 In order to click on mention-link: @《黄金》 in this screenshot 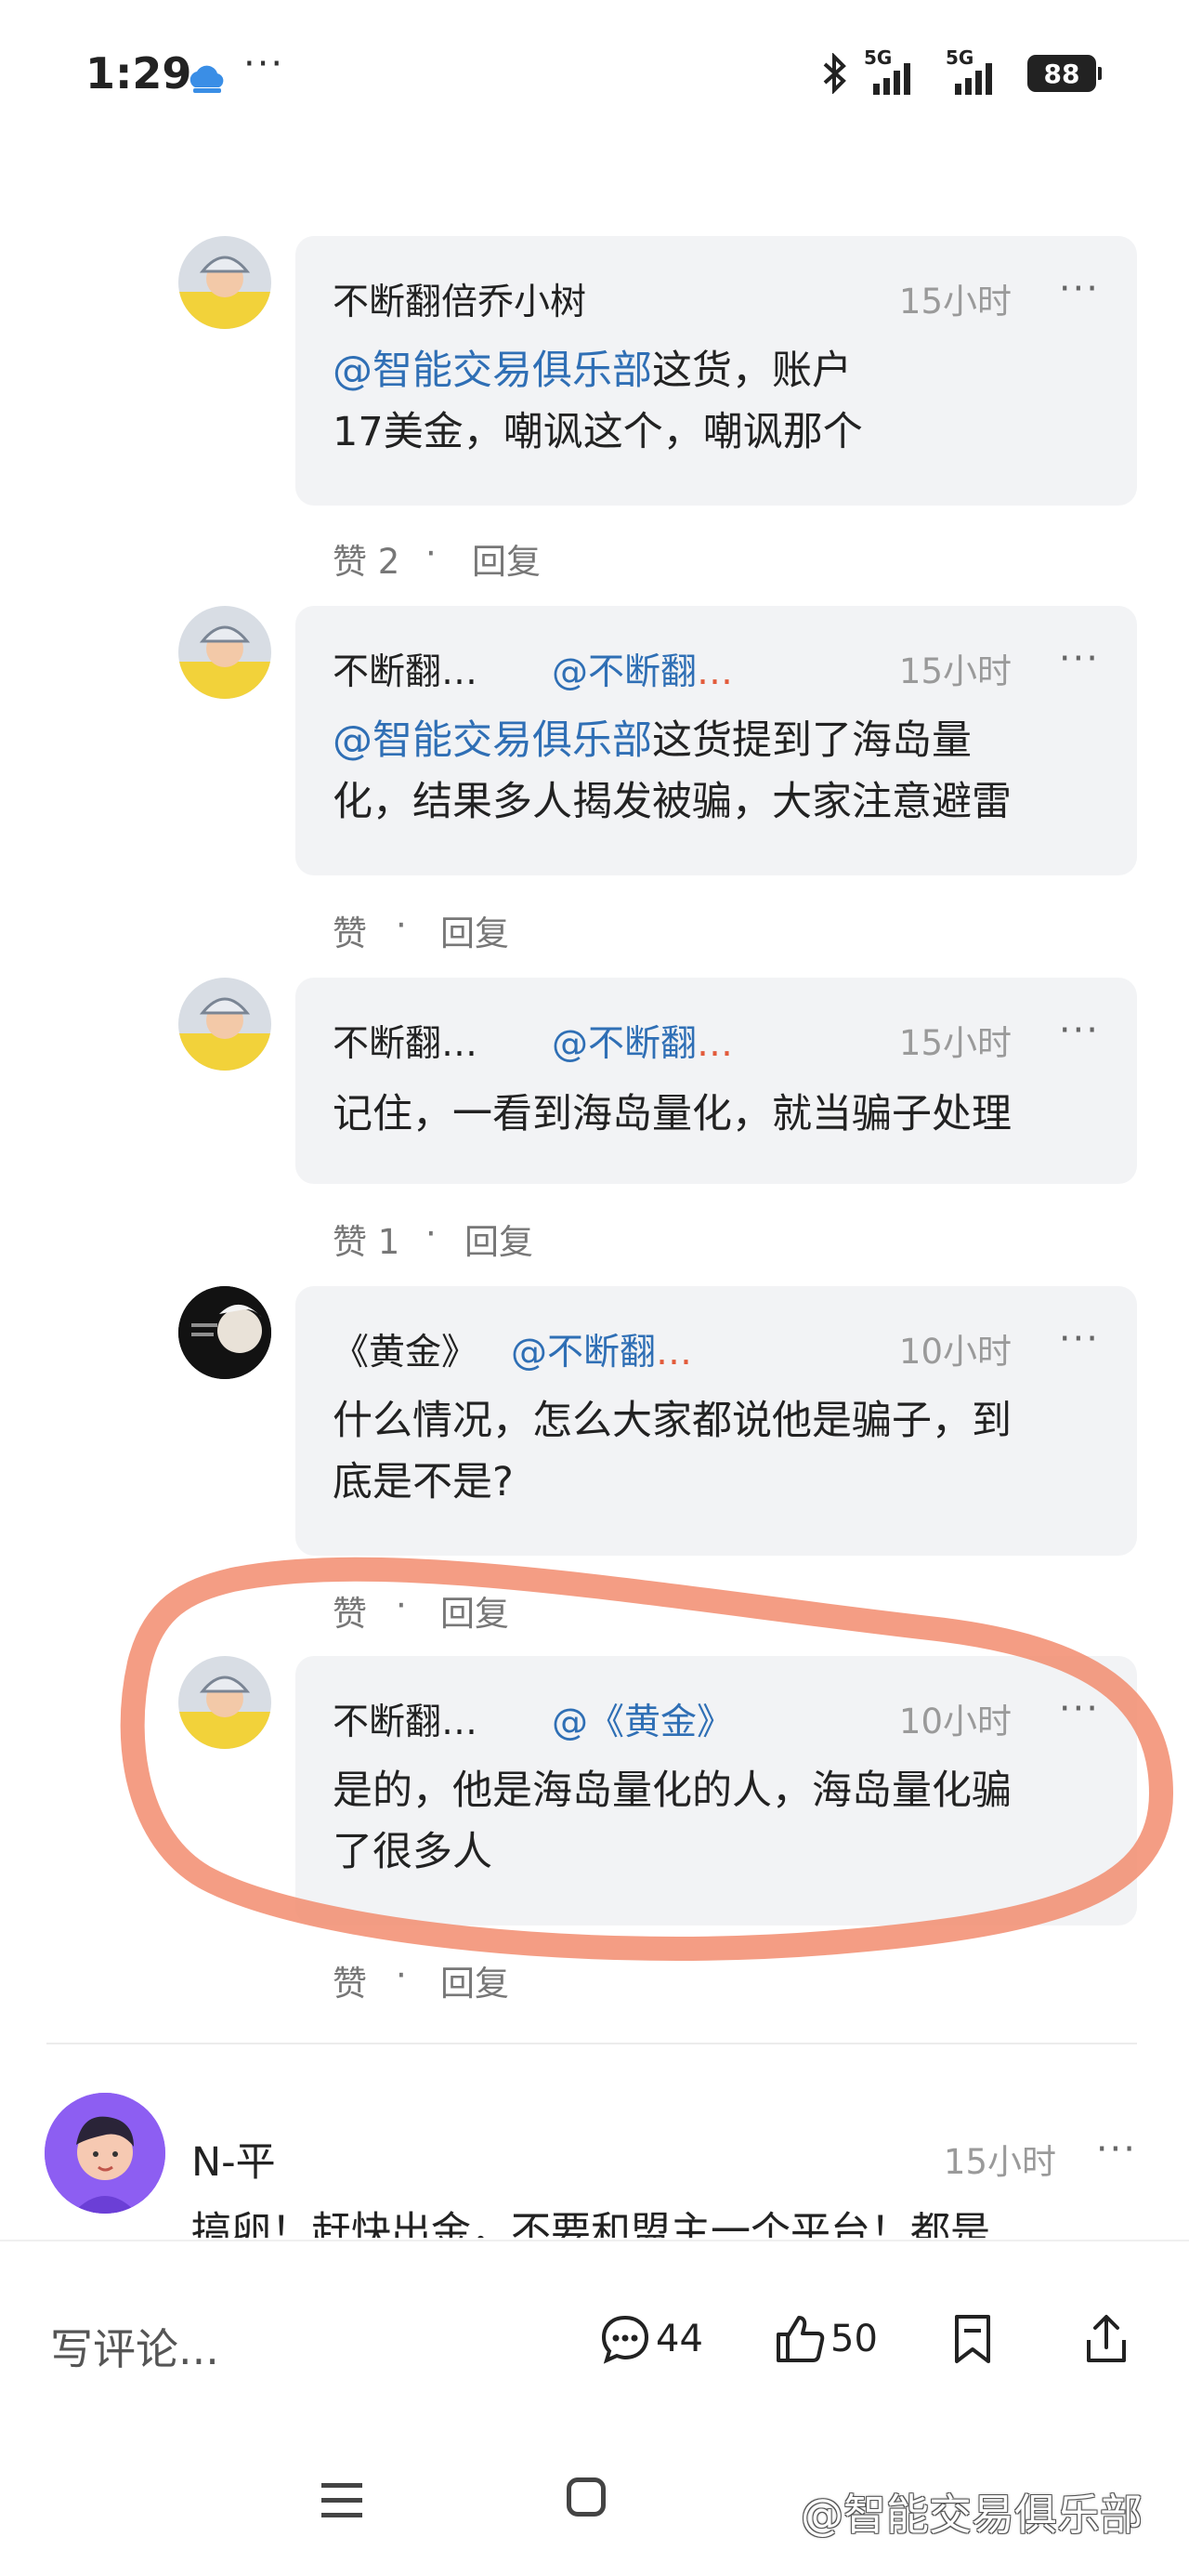, I will do `click(642, 1719)`.